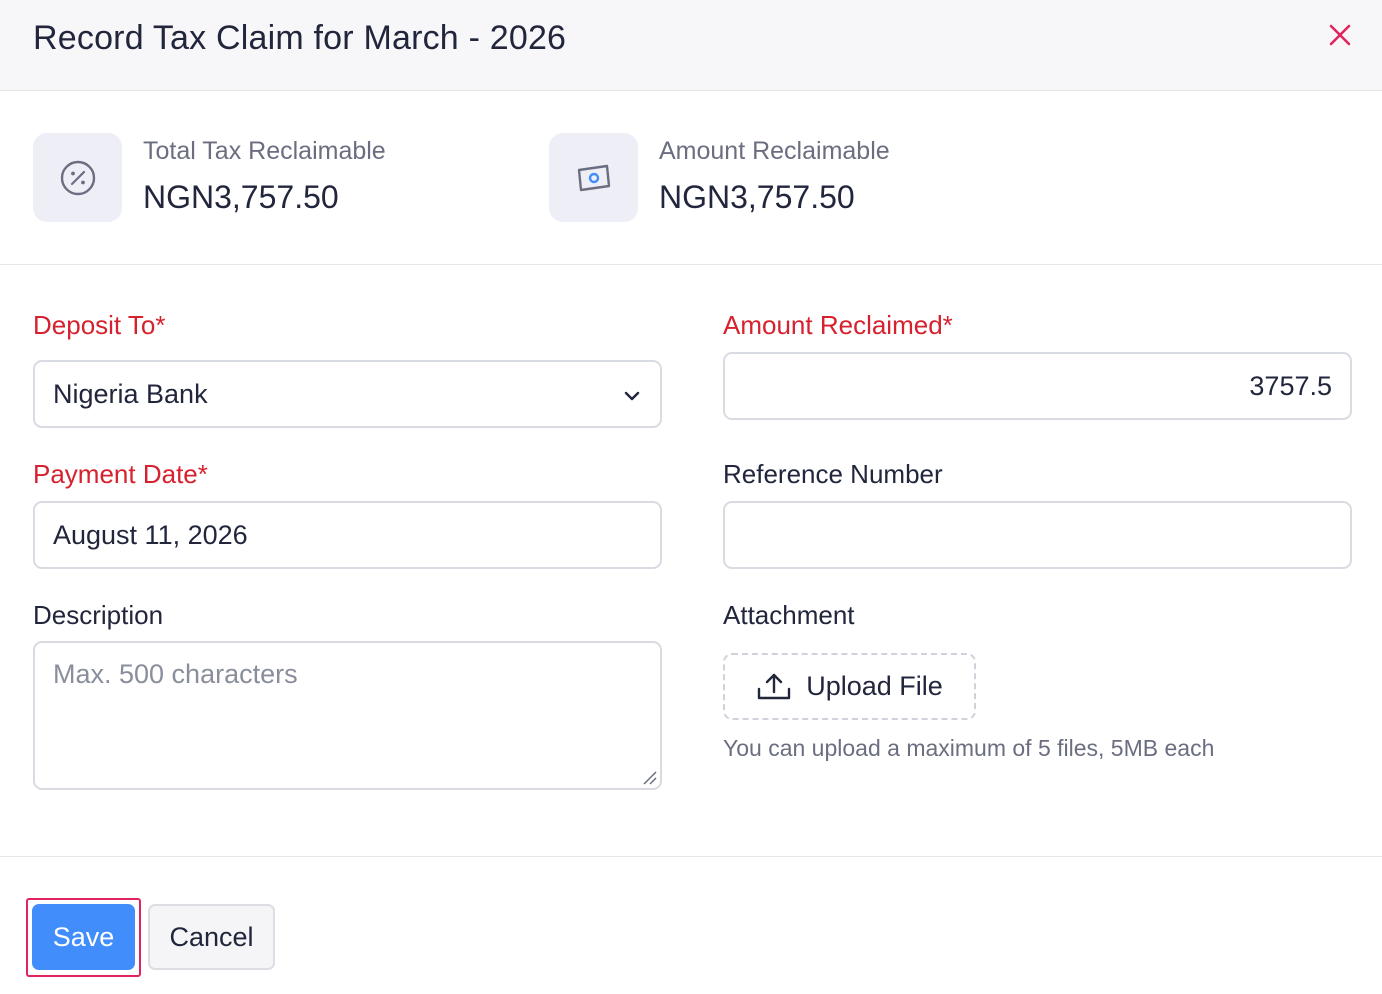  I want to click on attachment-label: Attachment, so click(789, 615).